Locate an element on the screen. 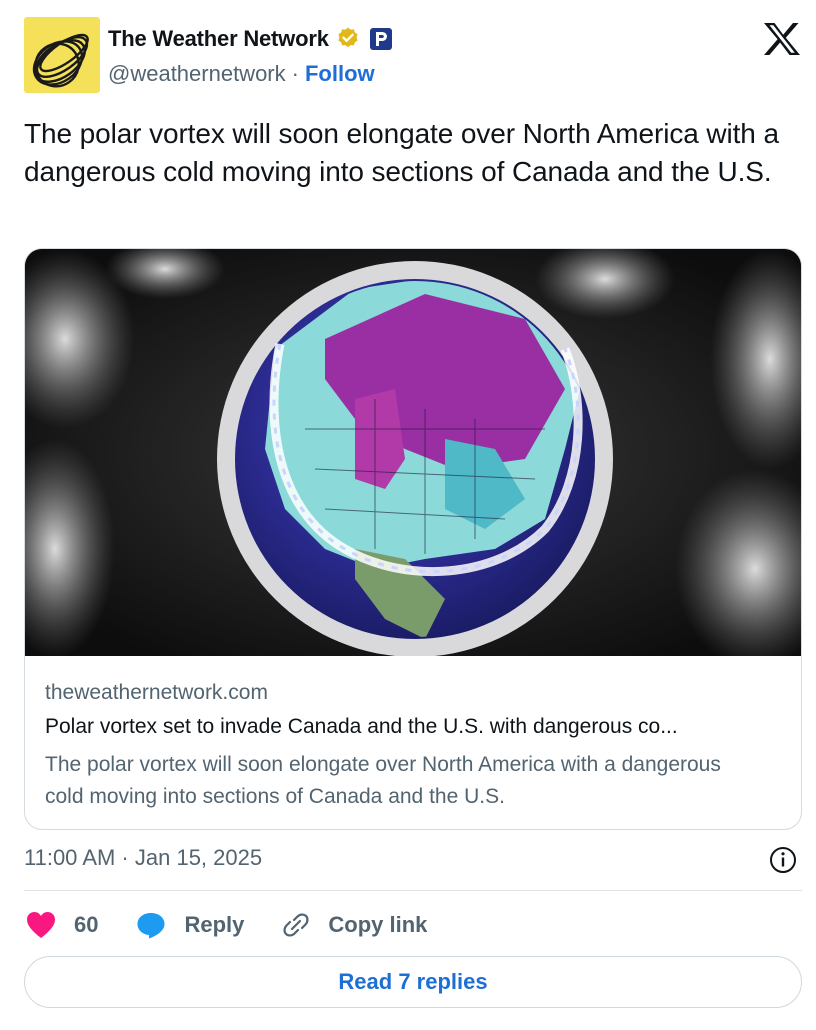 The image size is (816, 1030). handle-row: @weathernetwork · Follow is located at coordinates (241, 74).